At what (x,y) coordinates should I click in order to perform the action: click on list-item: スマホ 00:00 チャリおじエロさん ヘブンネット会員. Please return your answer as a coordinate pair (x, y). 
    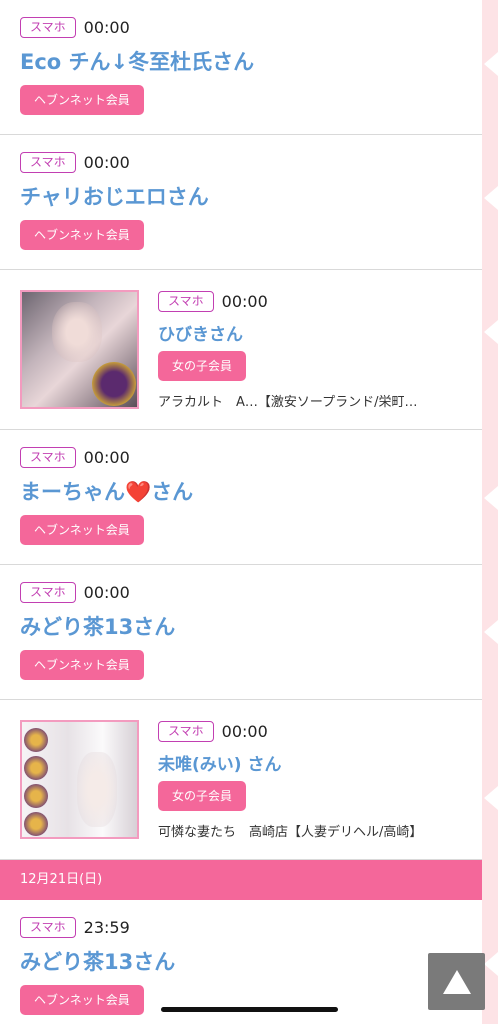
    Looking at the image, I should click on (241, 202).